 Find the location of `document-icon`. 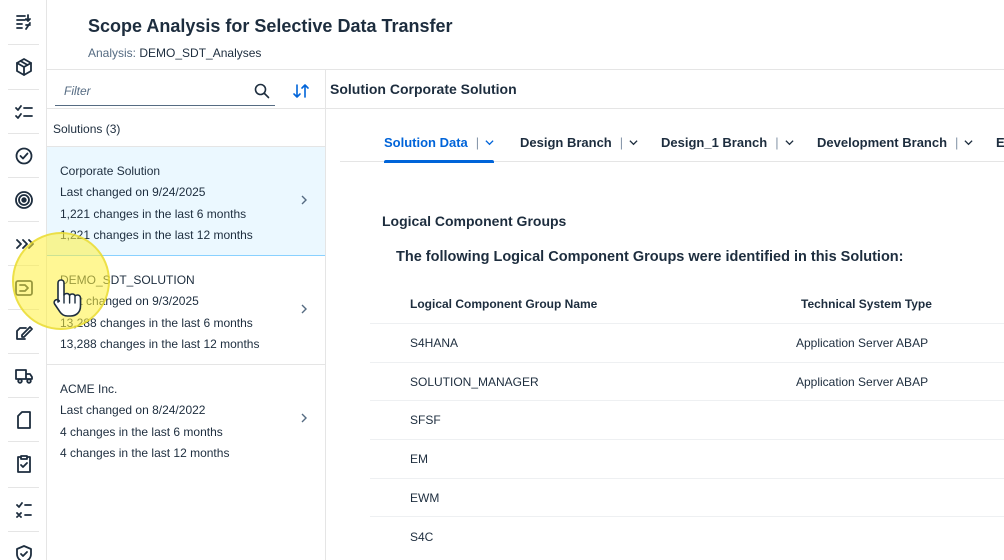

document-icon is located at coordinates (23, 420).